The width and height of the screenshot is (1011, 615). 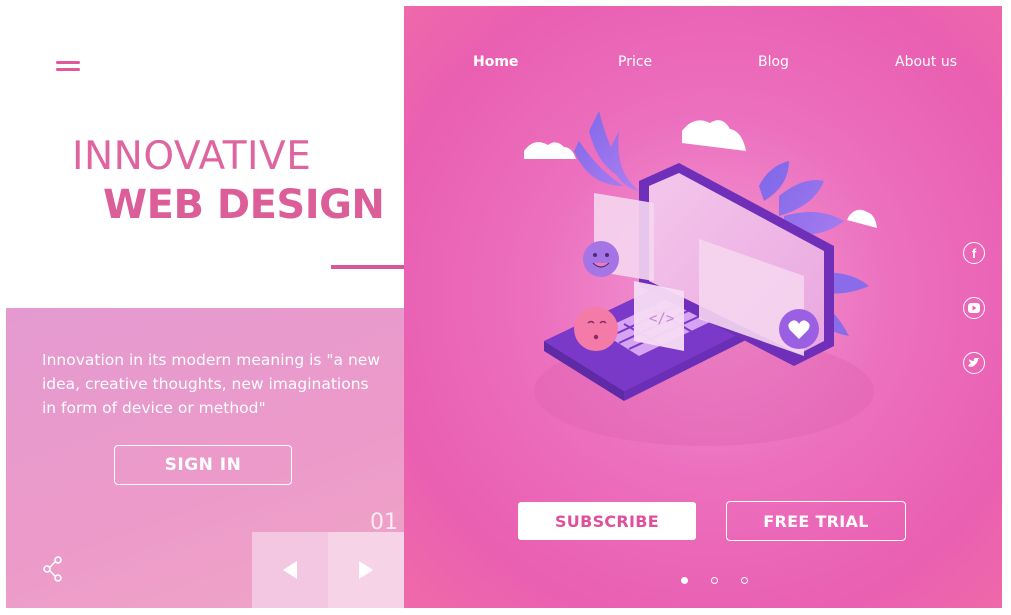 I want to click on facebook-icon: f, so click(x=974, y=253).